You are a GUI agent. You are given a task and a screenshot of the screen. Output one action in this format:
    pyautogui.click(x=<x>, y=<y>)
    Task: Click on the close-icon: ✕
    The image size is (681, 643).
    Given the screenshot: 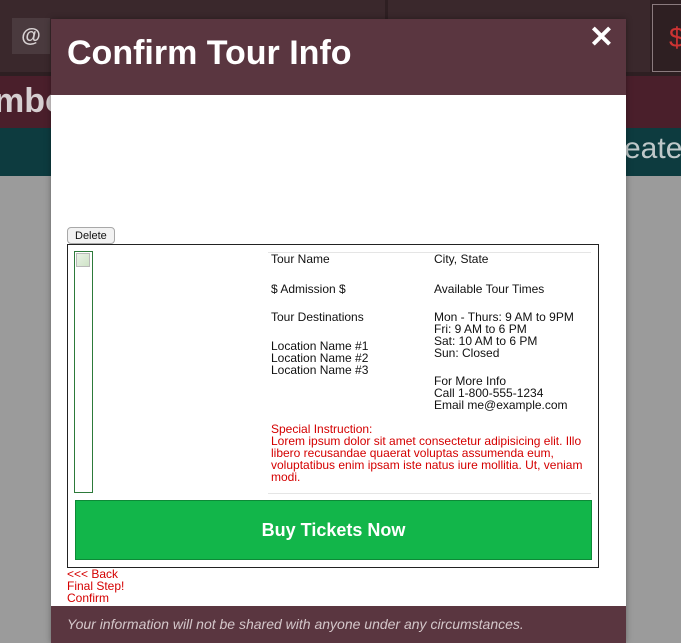 What is the action you would take?
    pyautogui.click(x=601, y=38)
    